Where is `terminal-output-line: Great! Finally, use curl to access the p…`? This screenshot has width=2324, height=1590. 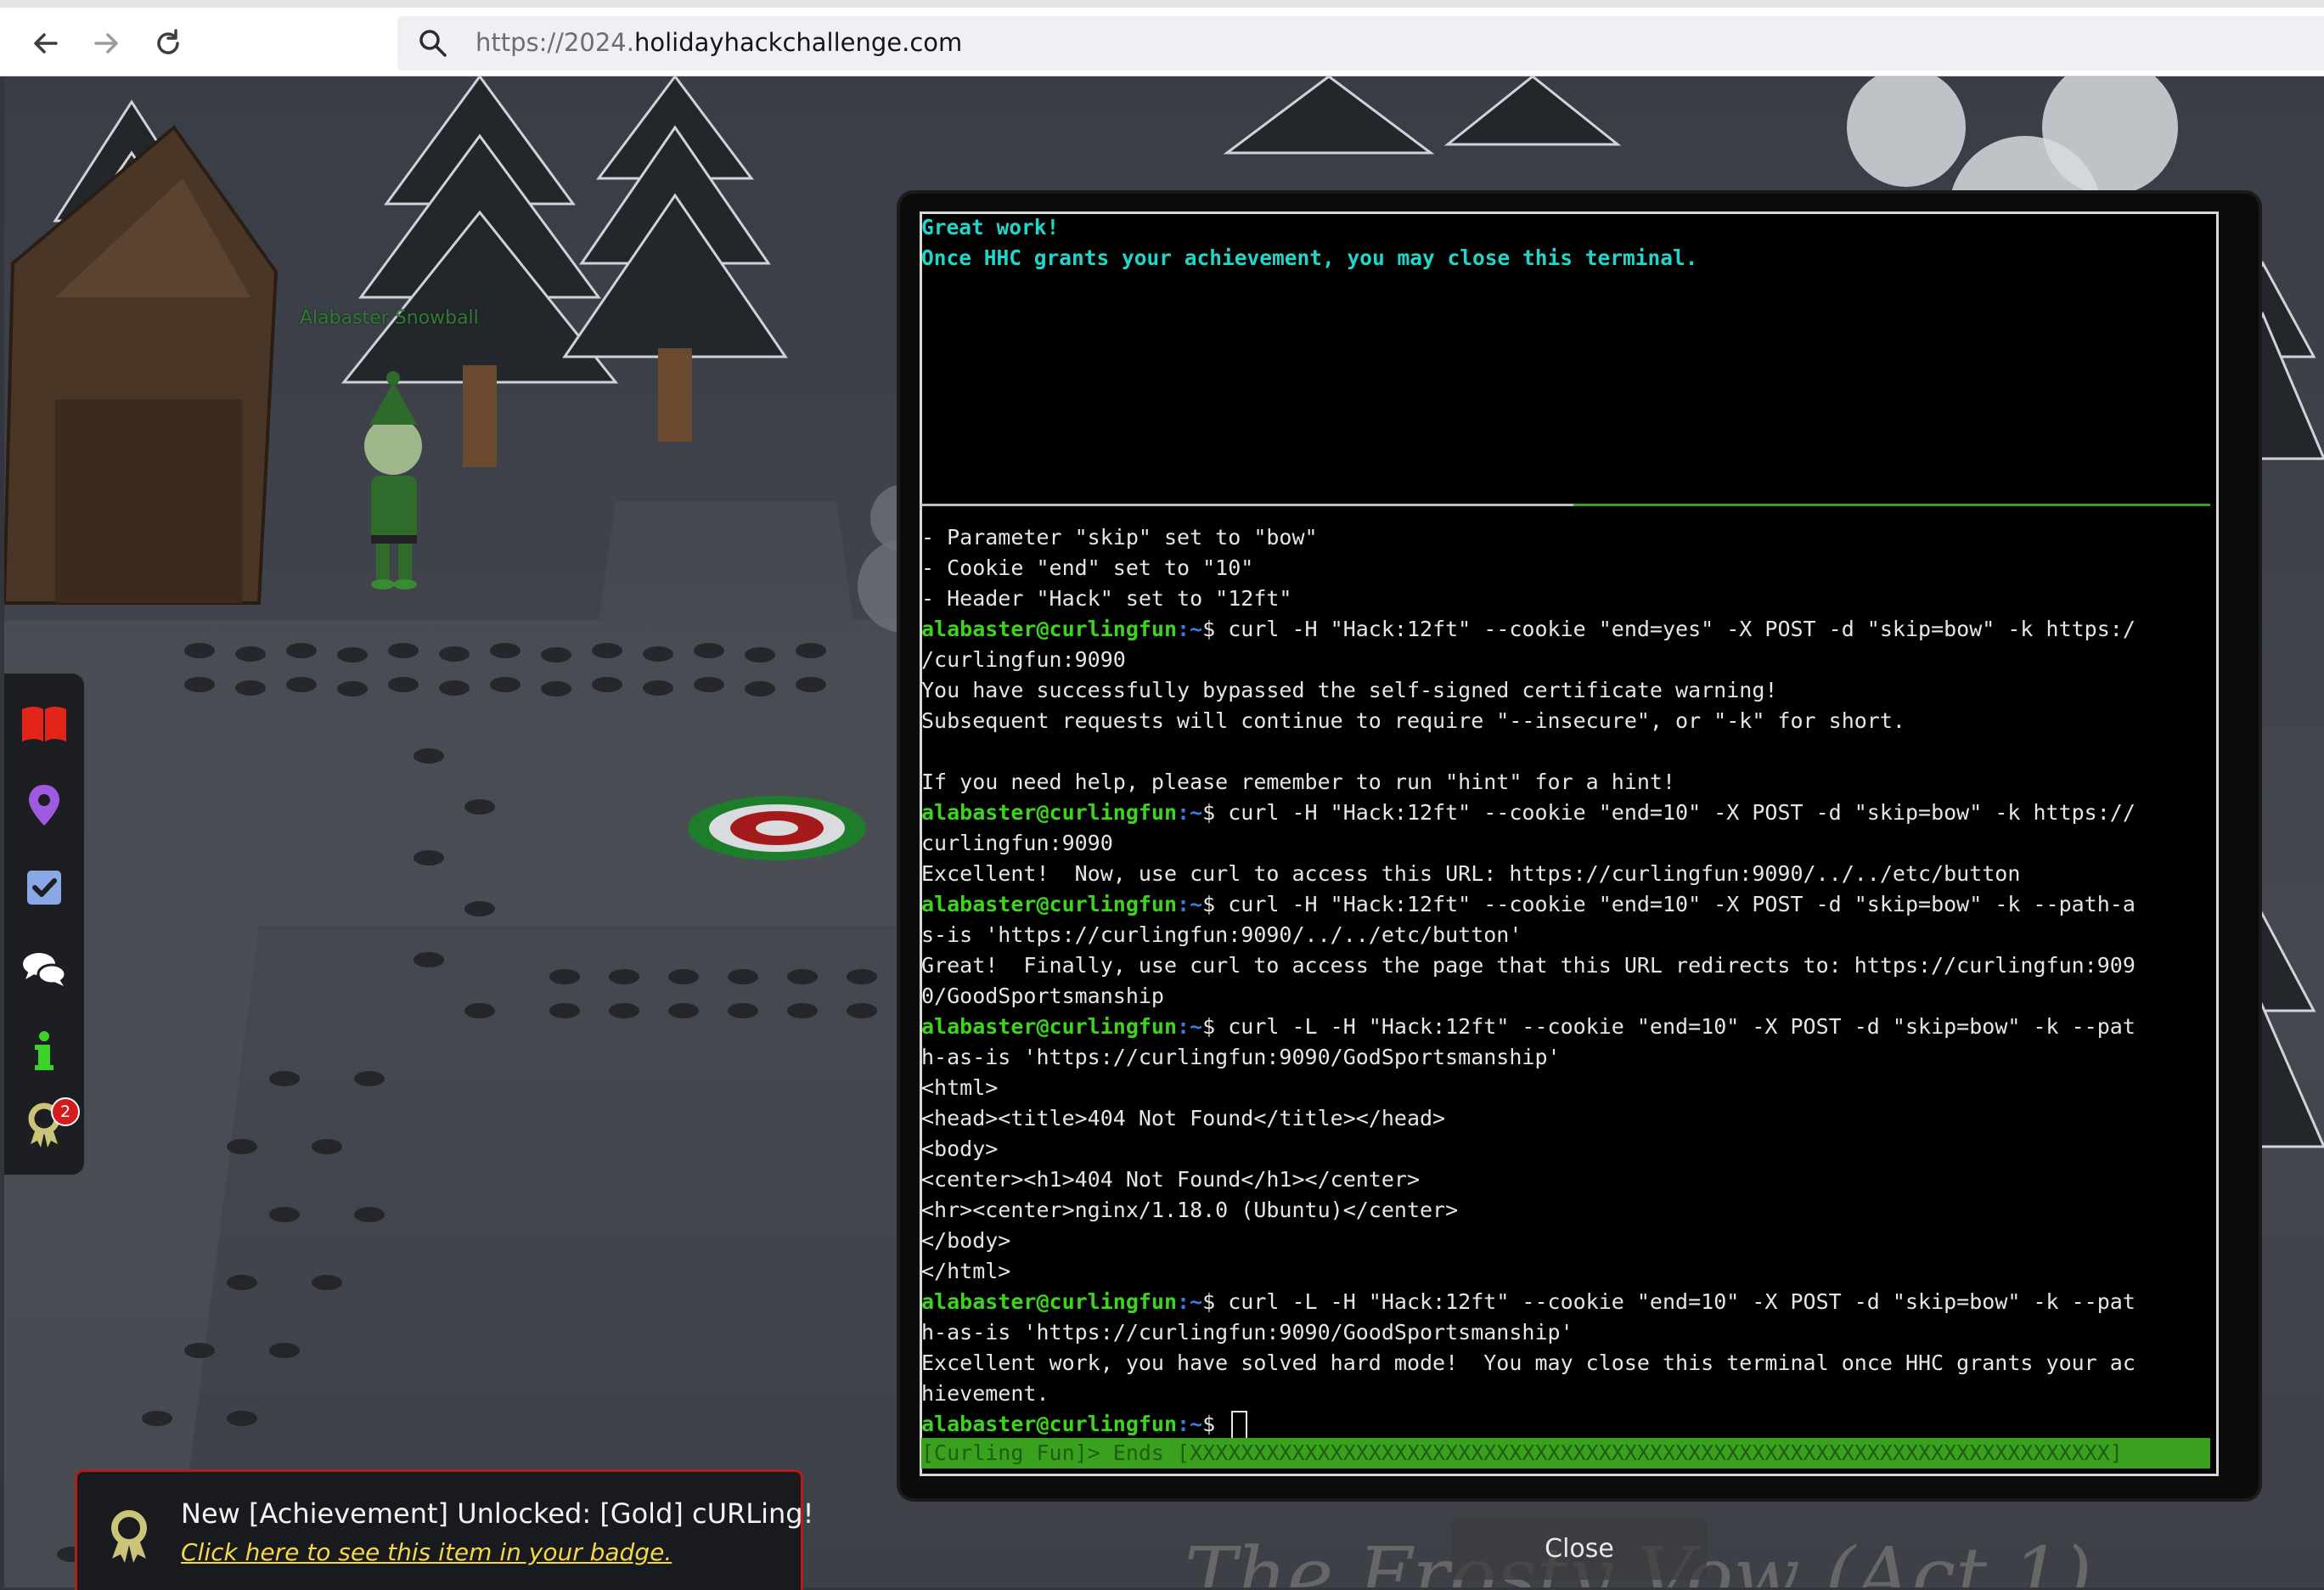
terminal-output-line: Great! Finally, use curl to access the p… is located at coordinates (1566, 965).